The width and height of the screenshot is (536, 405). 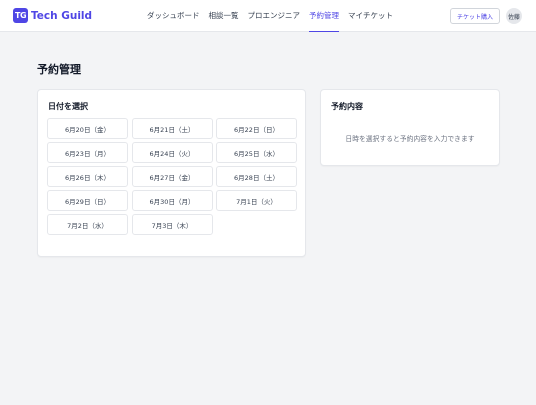 I want to click on nav-my-tickets: マイチケット, so click(x=370, y=16).